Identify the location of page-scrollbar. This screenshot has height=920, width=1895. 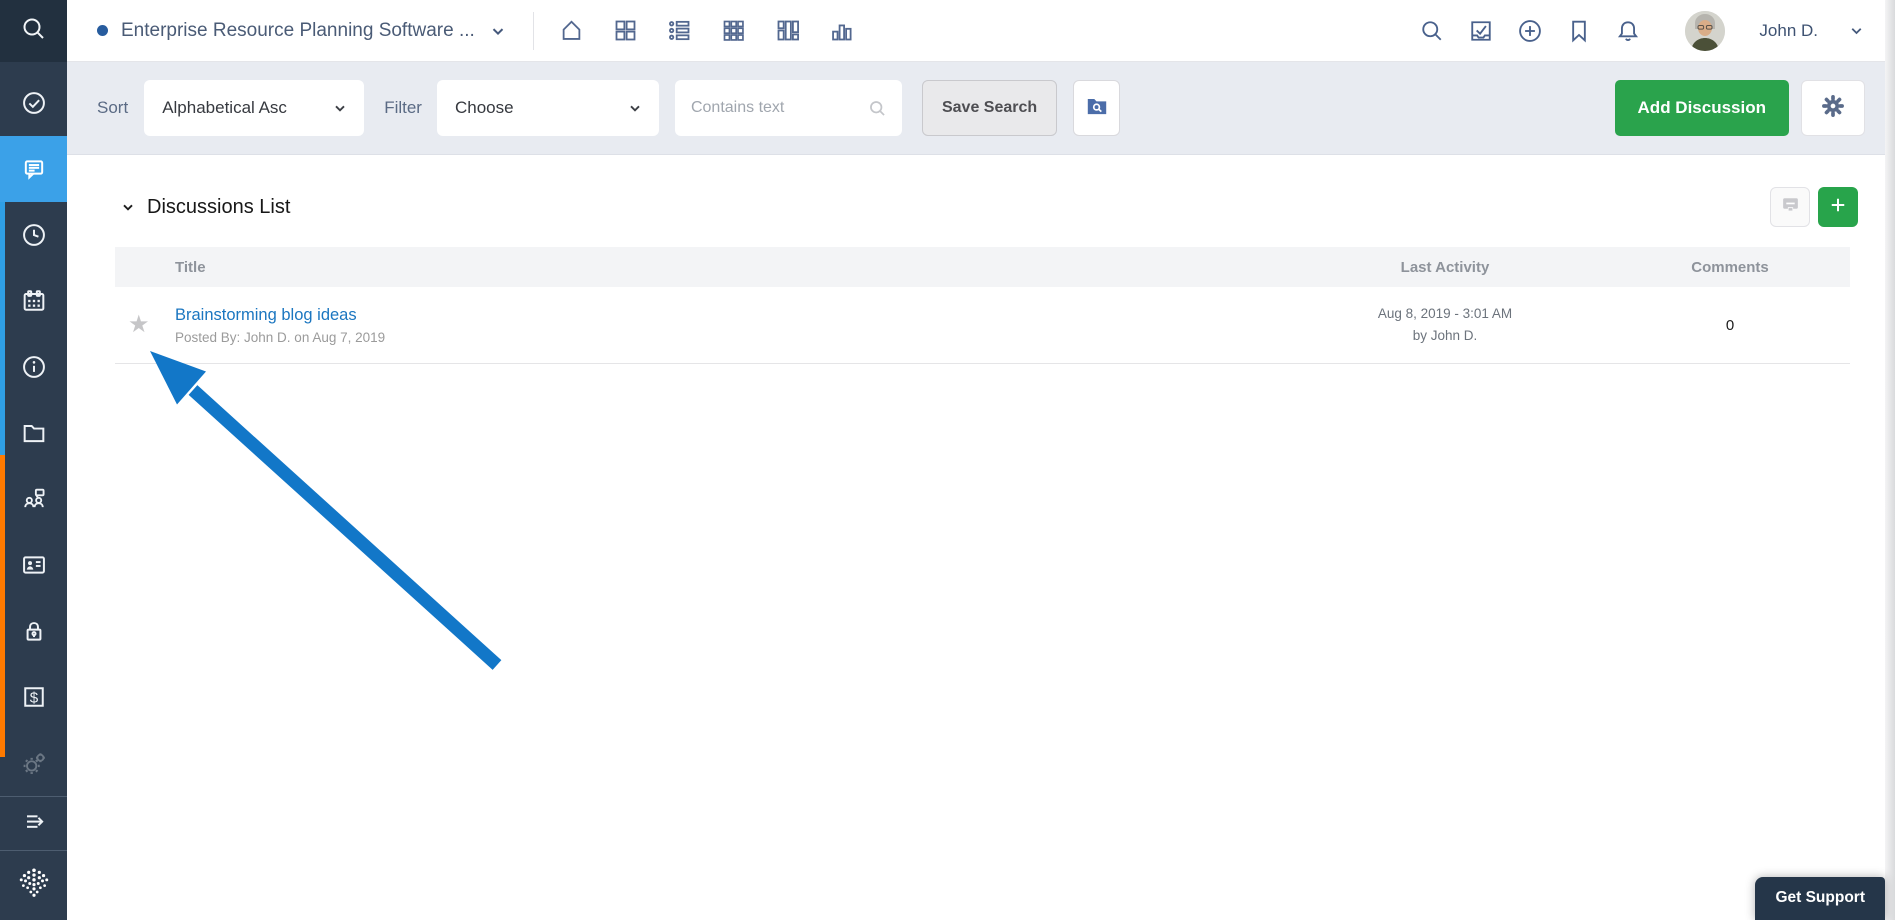
(1890, 460).